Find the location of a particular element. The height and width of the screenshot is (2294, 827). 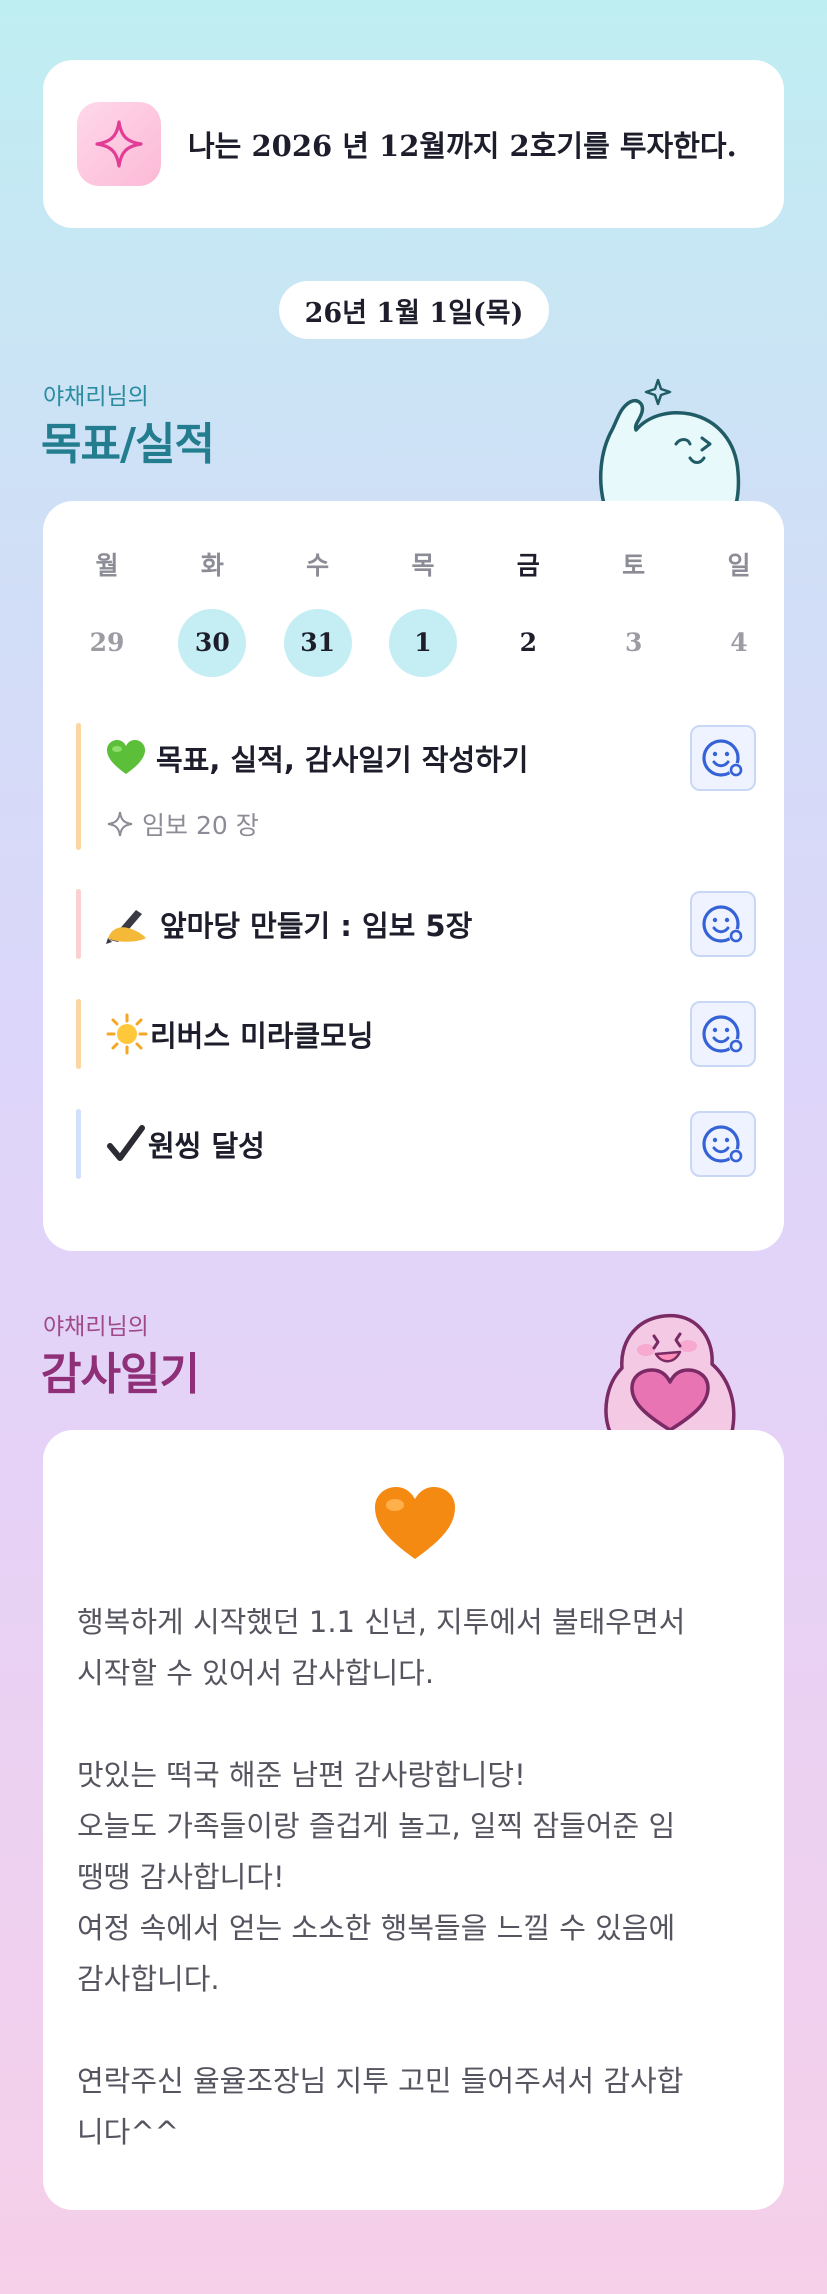

task-meta-text: 임보 20 장 is located at coordinates (200, 825).